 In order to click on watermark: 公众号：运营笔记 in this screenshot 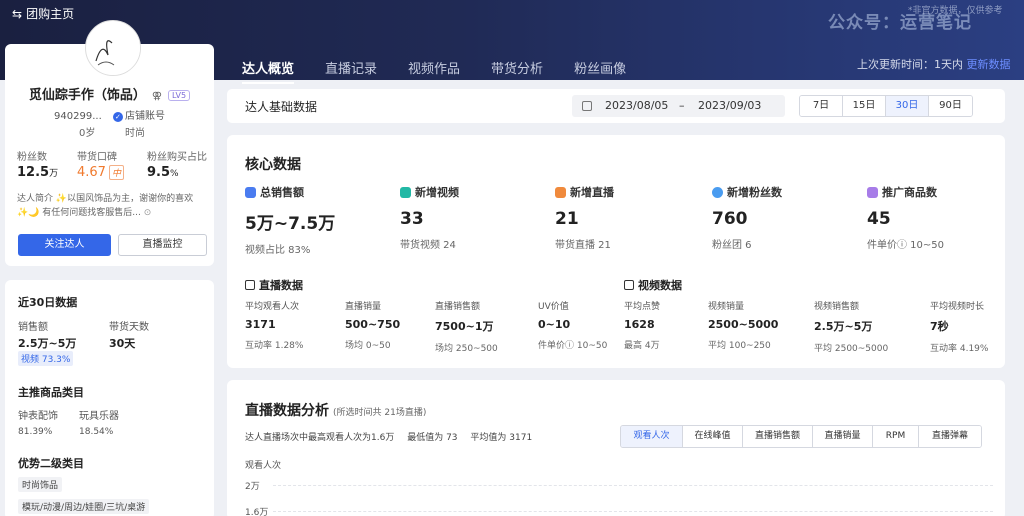, I will do `click(900, 23)`.